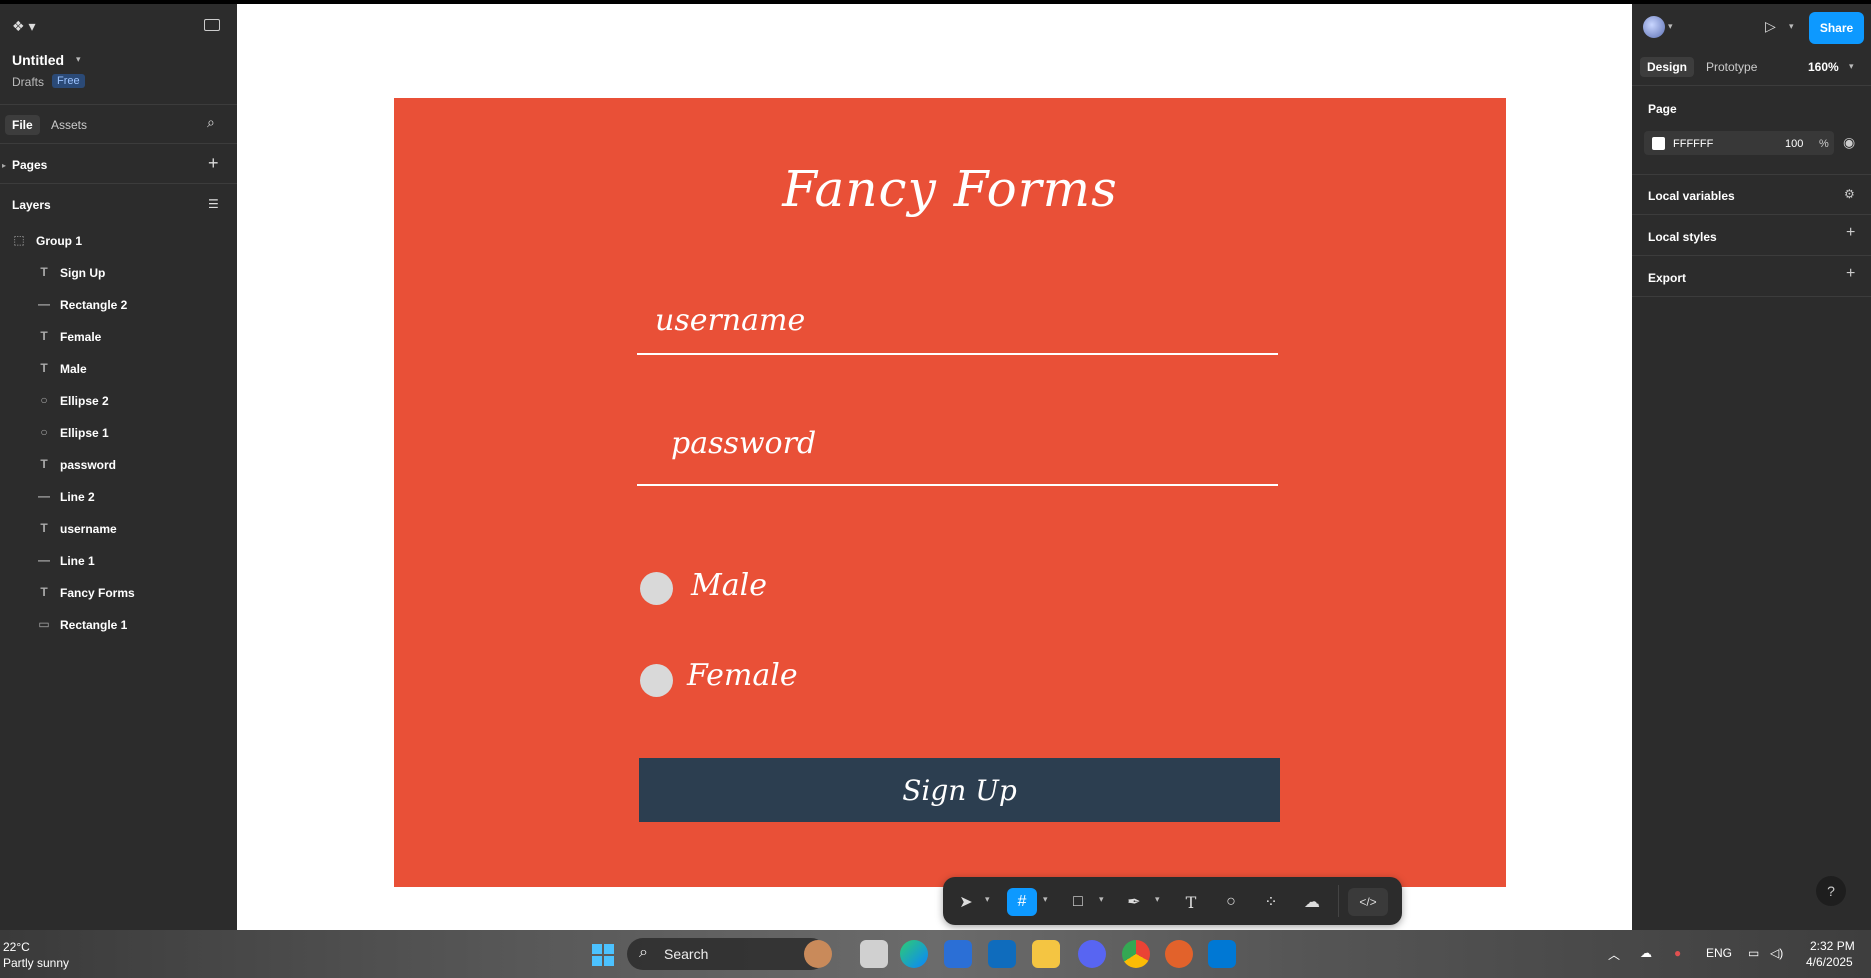 The image size is (1871, 978). I want to click on add-export-icon: +, so click(1850, 274).